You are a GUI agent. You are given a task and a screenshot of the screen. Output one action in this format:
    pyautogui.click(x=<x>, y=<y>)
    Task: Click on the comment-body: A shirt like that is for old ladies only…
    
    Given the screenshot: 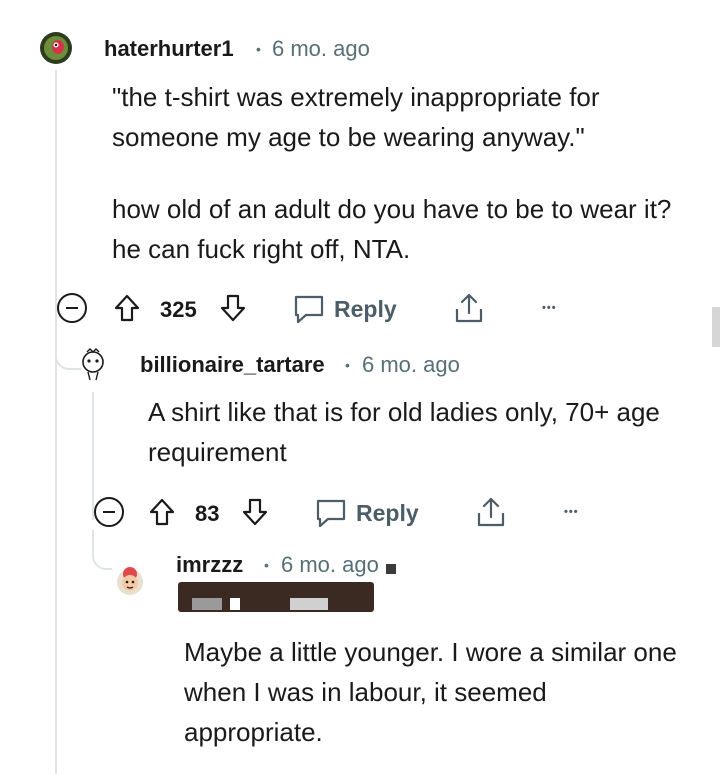 What is the action you would take?
    pyautogui.click(x=404, y=432)
    